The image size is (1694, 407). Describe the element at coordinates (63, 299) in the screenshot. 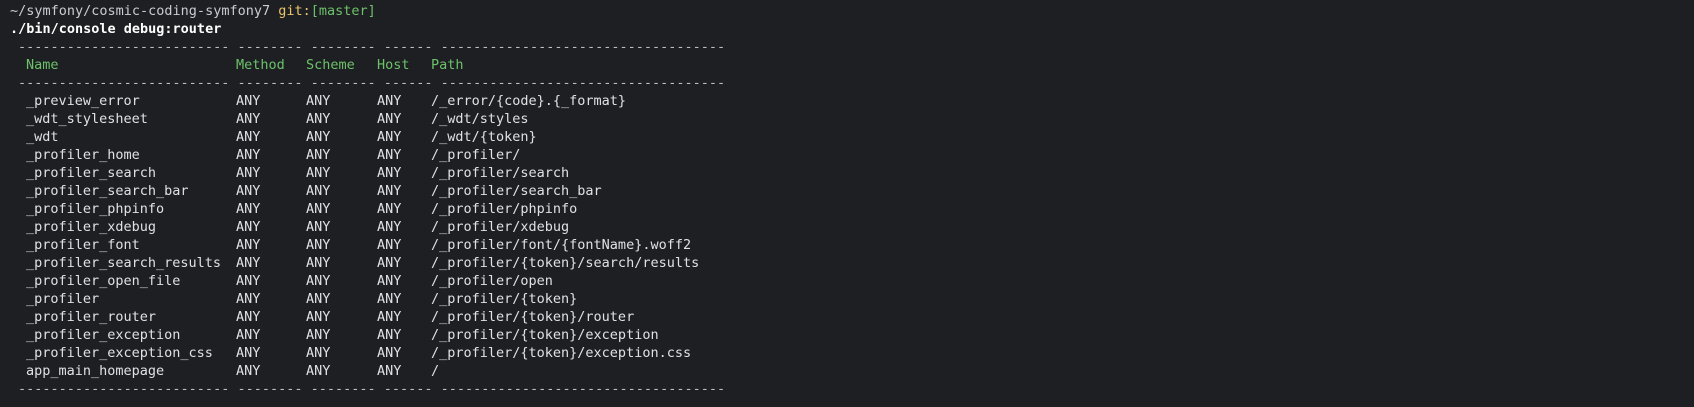

I see `route-name: _profiler` at that location.